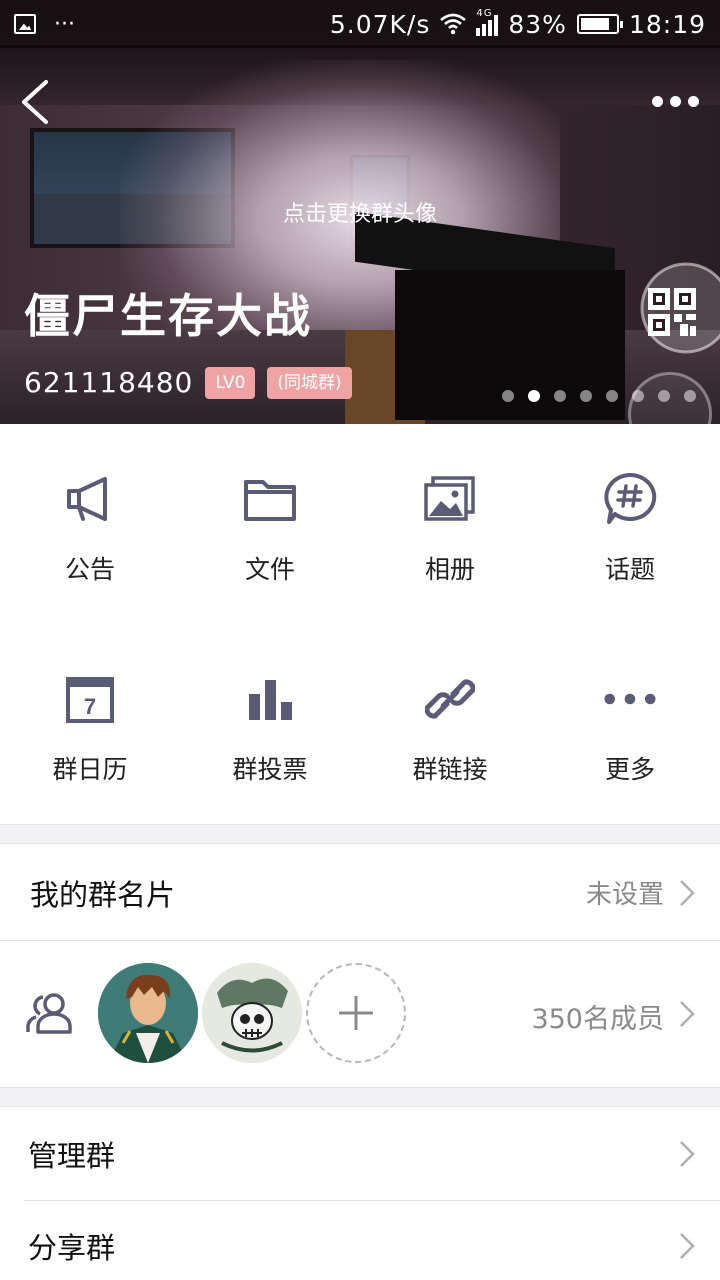 The height and width of the screenshot is (1280, 720). What do you see at coordinates (168, 316) in the screenshot?
I see `group-name: 僵尸生存大战` at bounding box center [168, 316].